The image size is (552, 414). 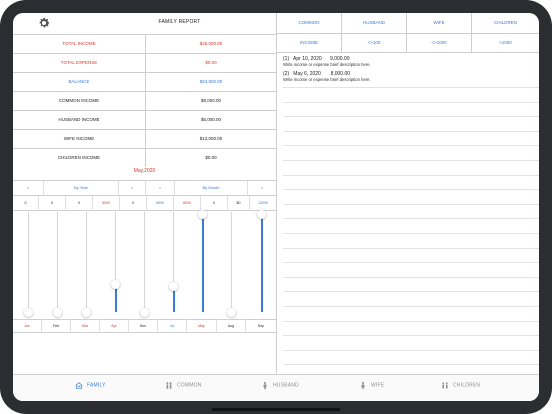 I want to click on period-value: 8000, so click(x=187, y=203).